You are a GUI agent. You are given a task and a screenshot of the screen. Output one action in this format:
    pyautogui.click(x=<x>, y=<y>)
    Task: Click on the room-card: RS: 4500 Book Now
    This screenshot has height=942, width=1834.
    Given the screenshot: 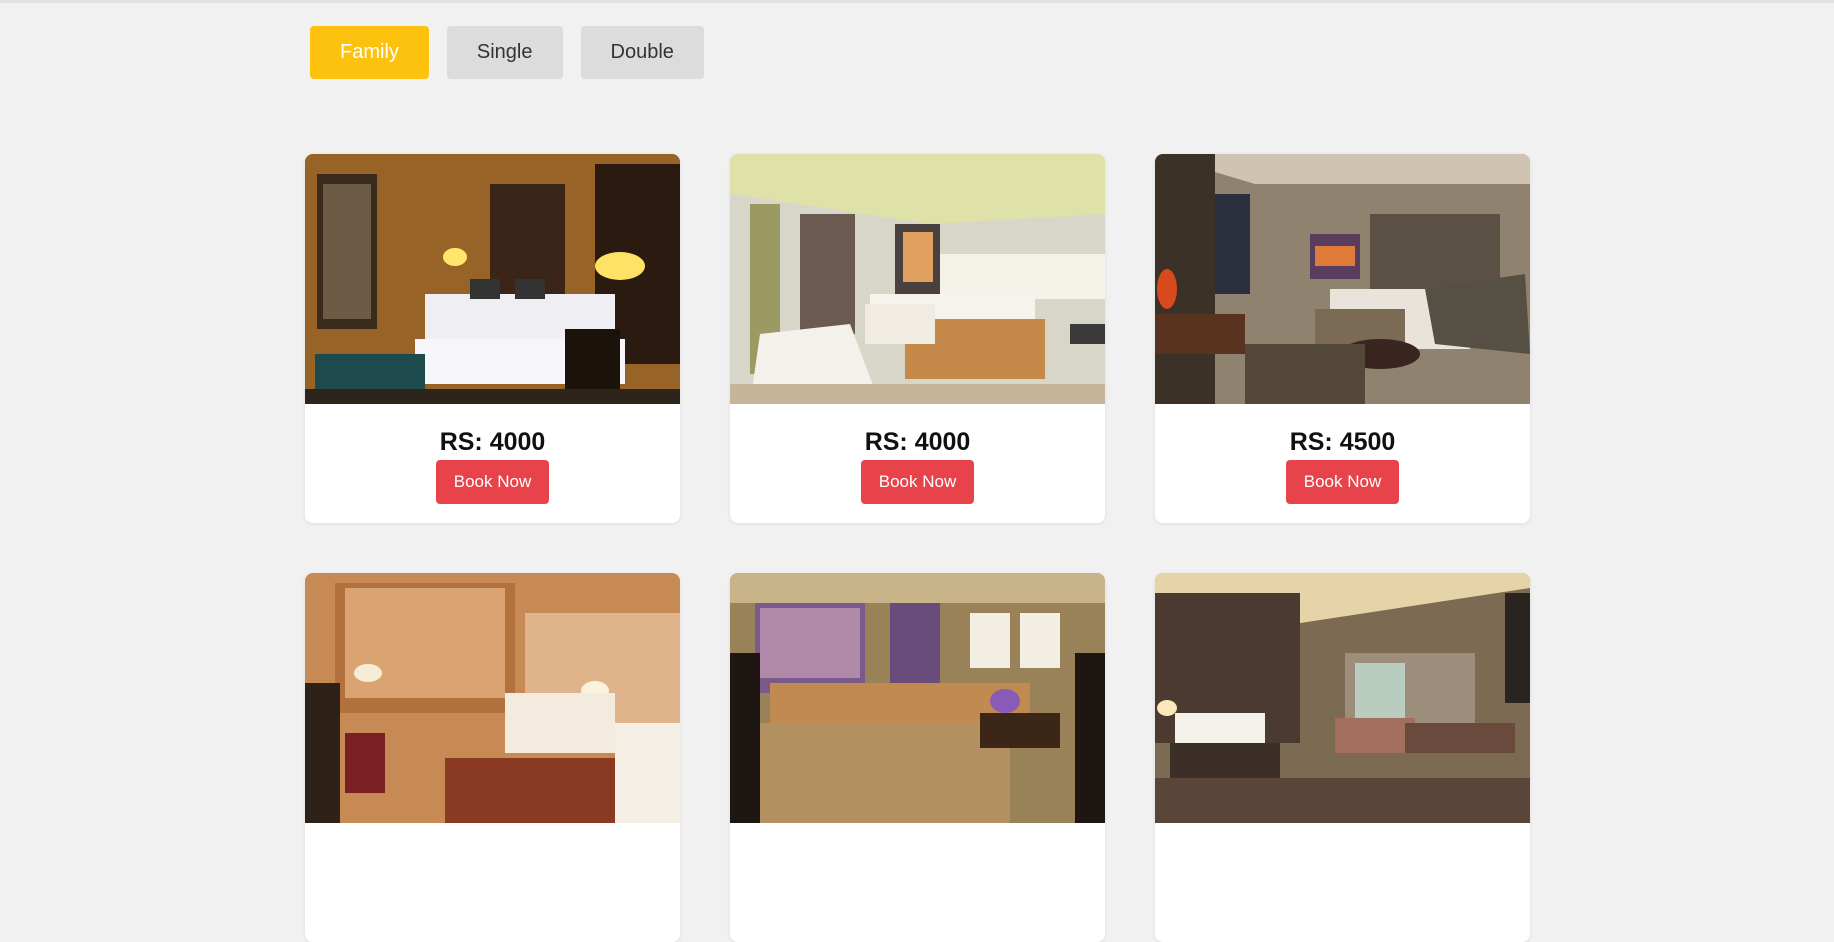 What is the action you would take?
    pyautogui.click(x=1342, y=338)
    